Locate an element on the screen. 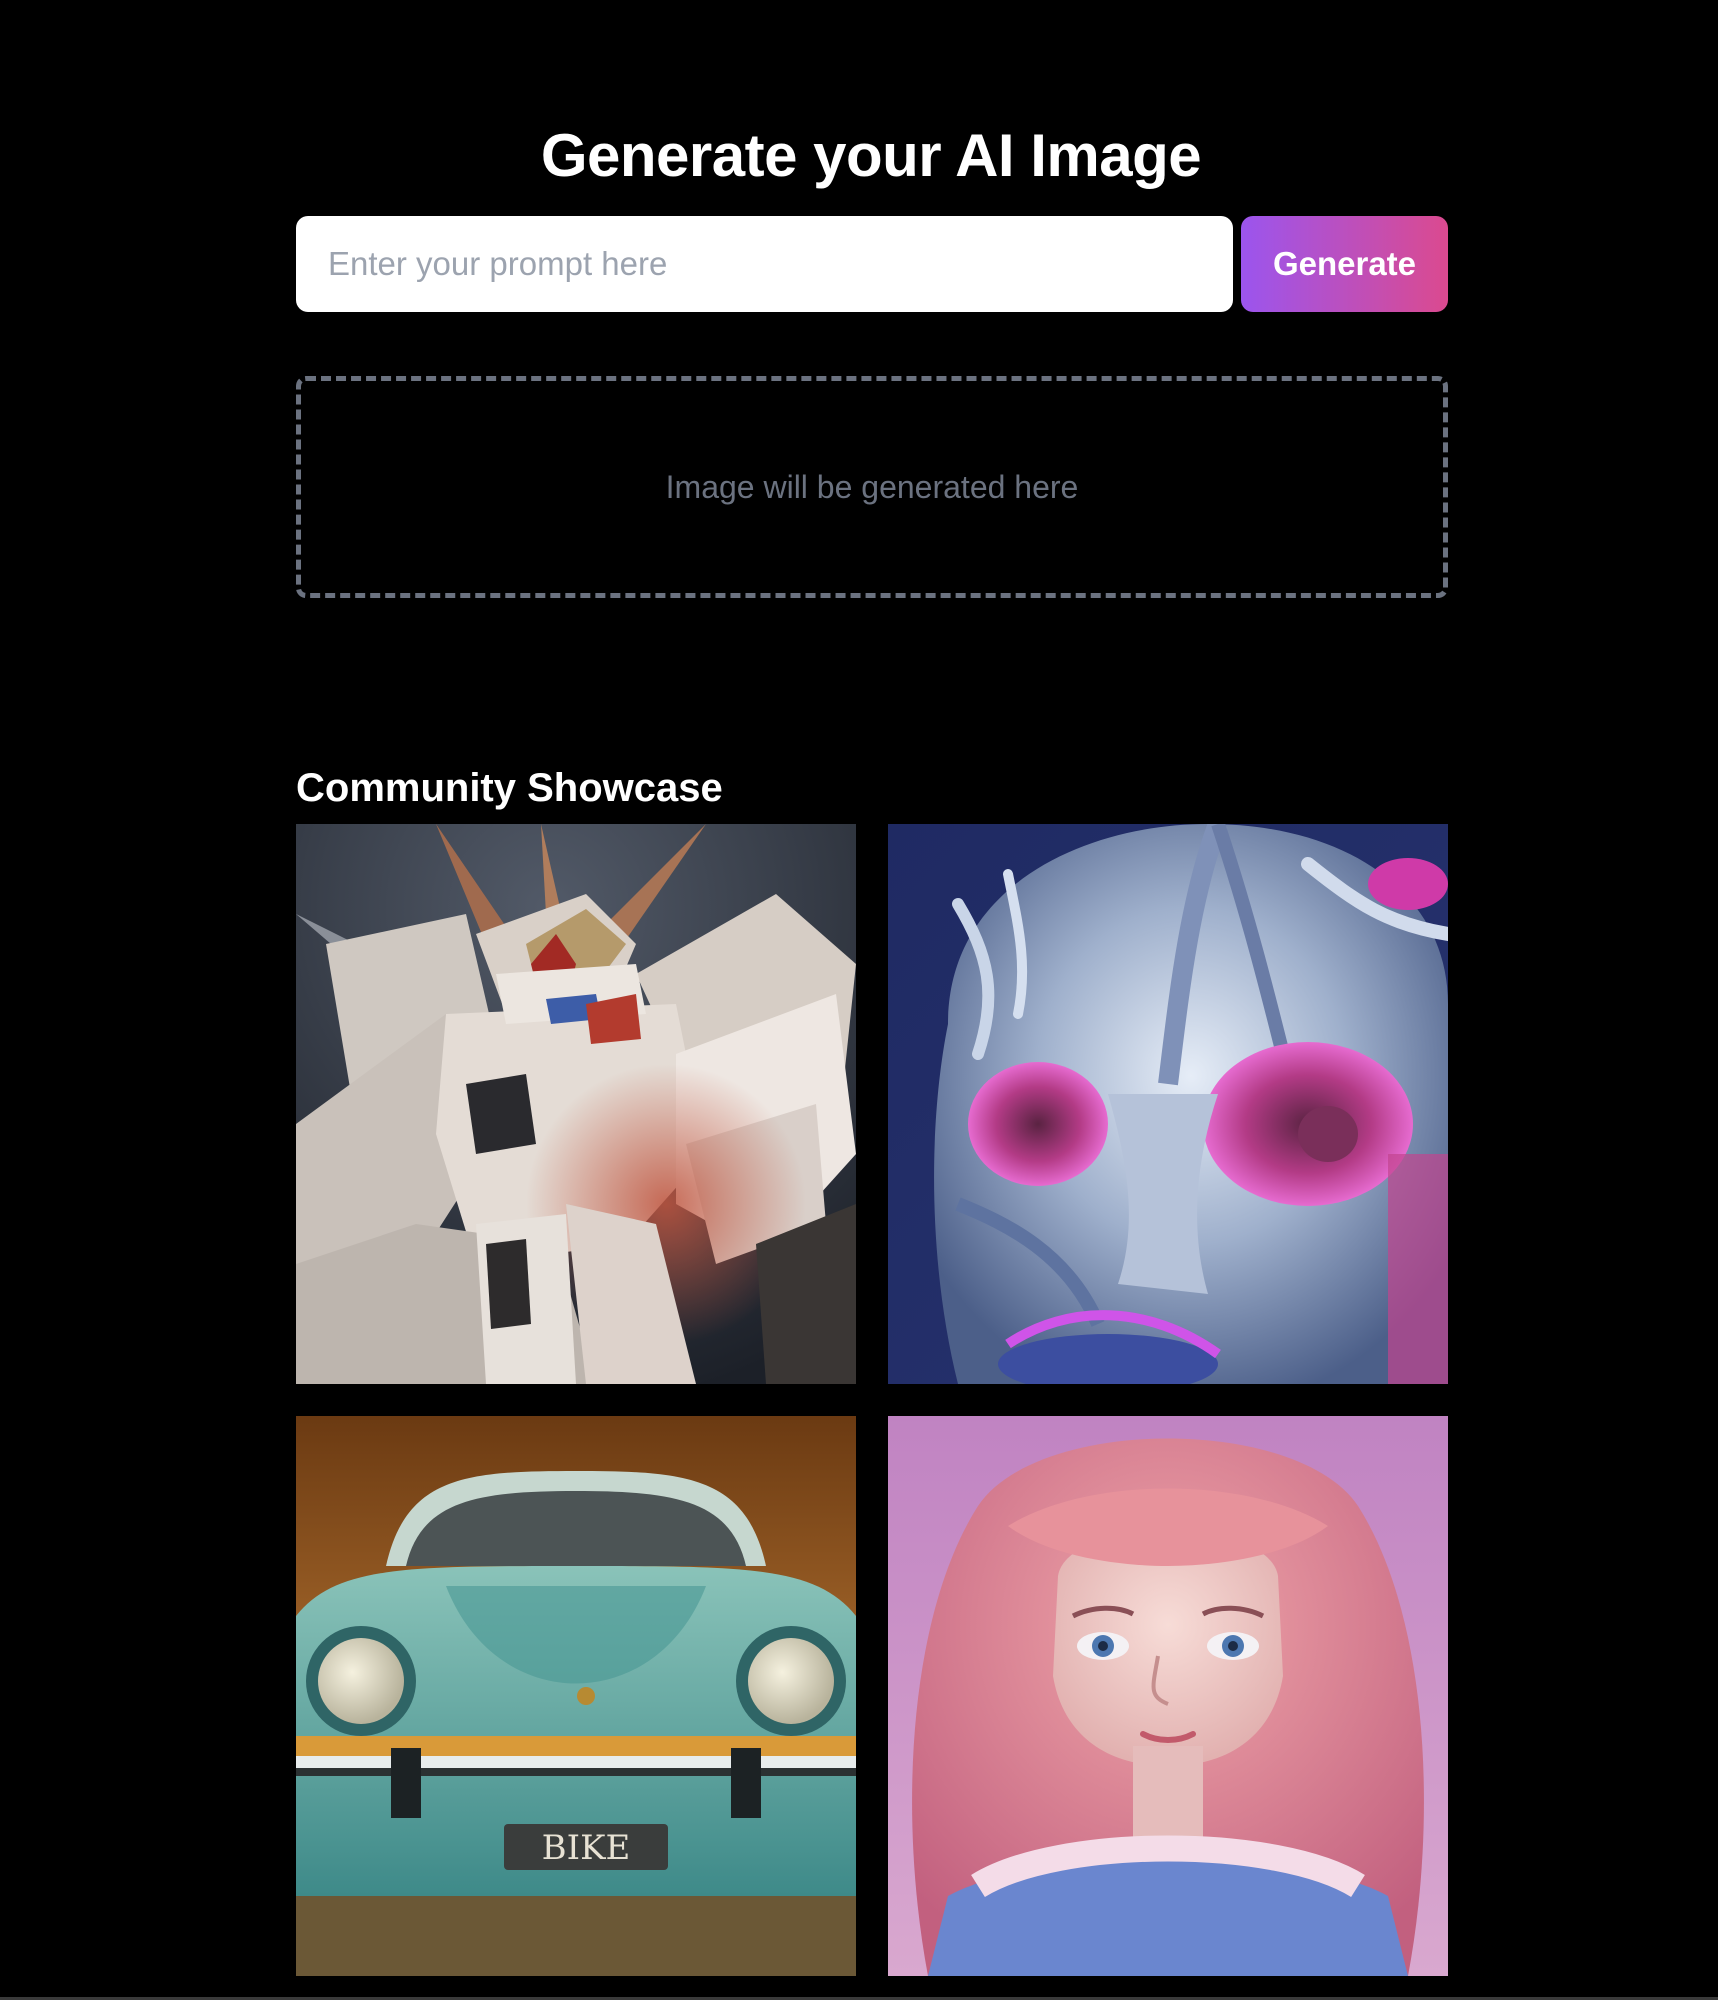  showcase-image-alien is located at coordinates (1168, 1104).